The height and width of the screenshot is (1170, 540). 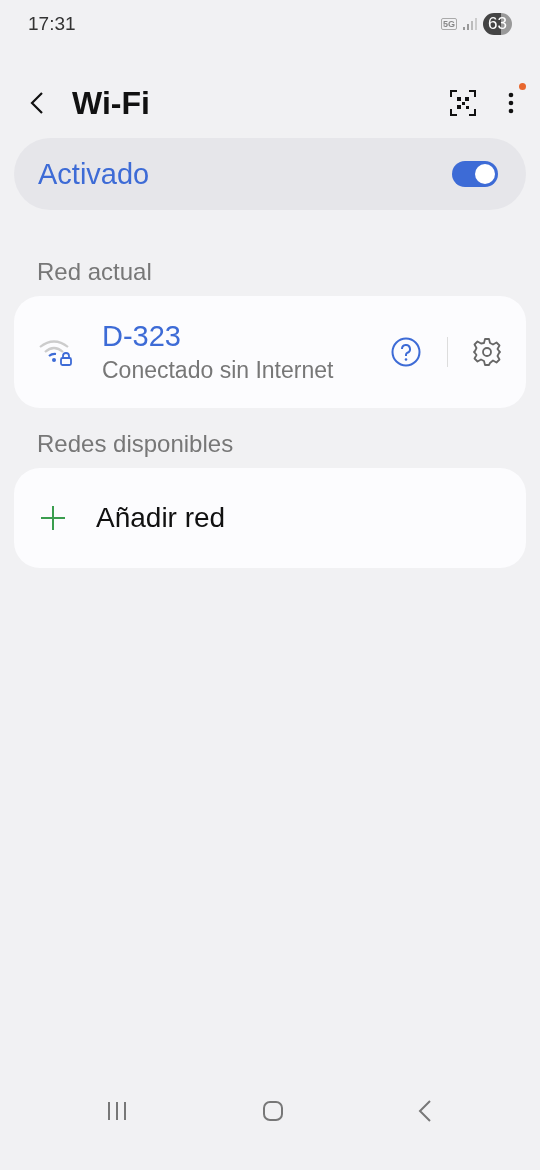 What do you see at coordinates (161, 518) in the screenshot?
I see `add-network-label: Añadir red` at bounding box center [161, 518].